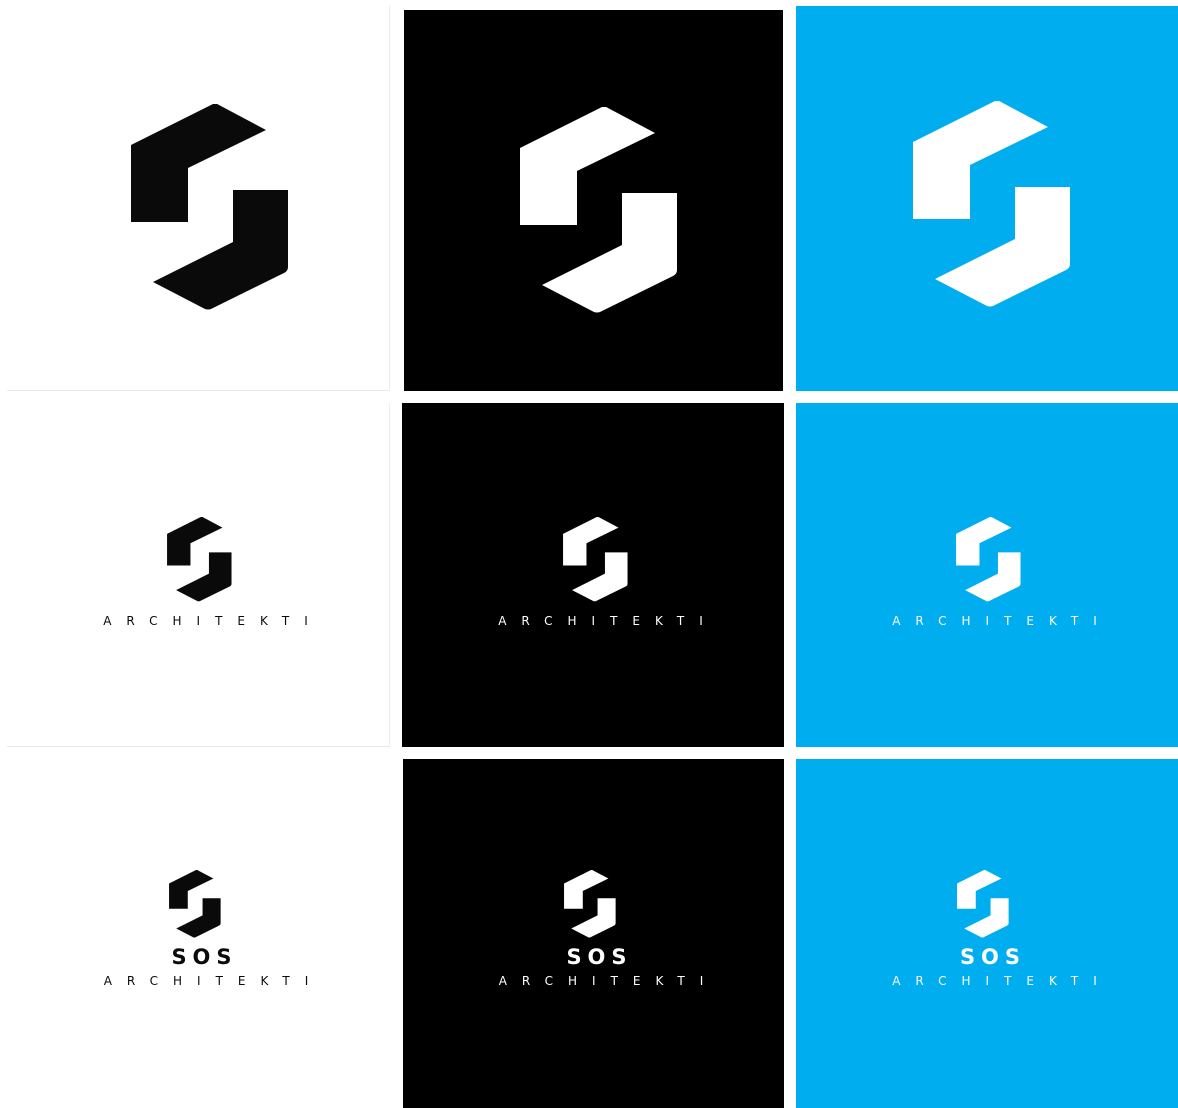 Image resolution: width=1178 pixels, height=1108 pixels. I want to click on logo-tile-blue-symbol, so click(987, 198).